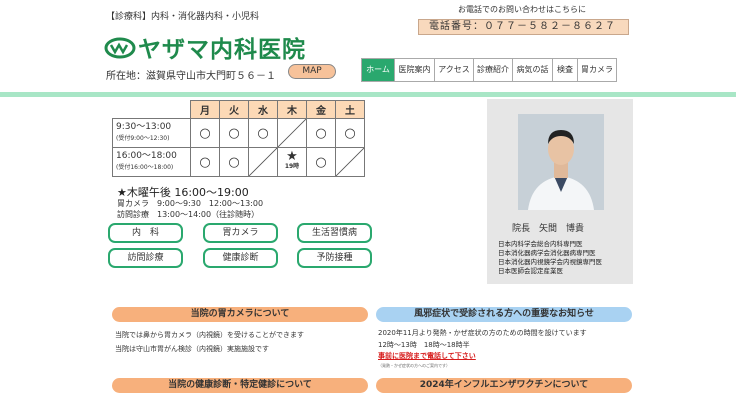  I want to click on gastro-hours-note: 胃カメラ 9:00～9:30 12:00～13:00, so click(190, 203).